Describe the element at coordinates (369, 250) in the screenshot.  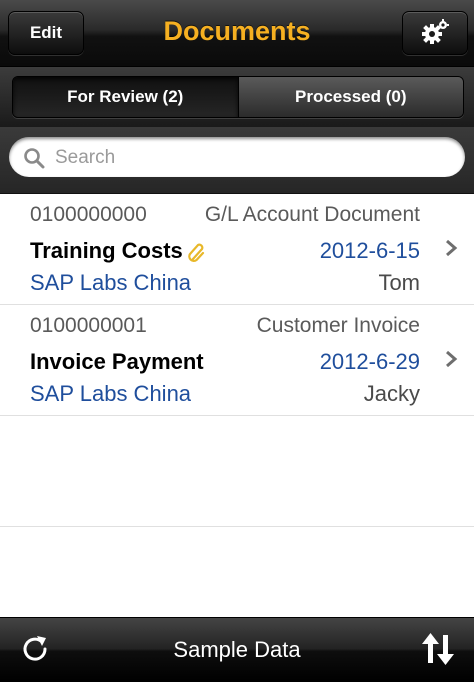
I see `document-date: 2012-6-15` at that location.